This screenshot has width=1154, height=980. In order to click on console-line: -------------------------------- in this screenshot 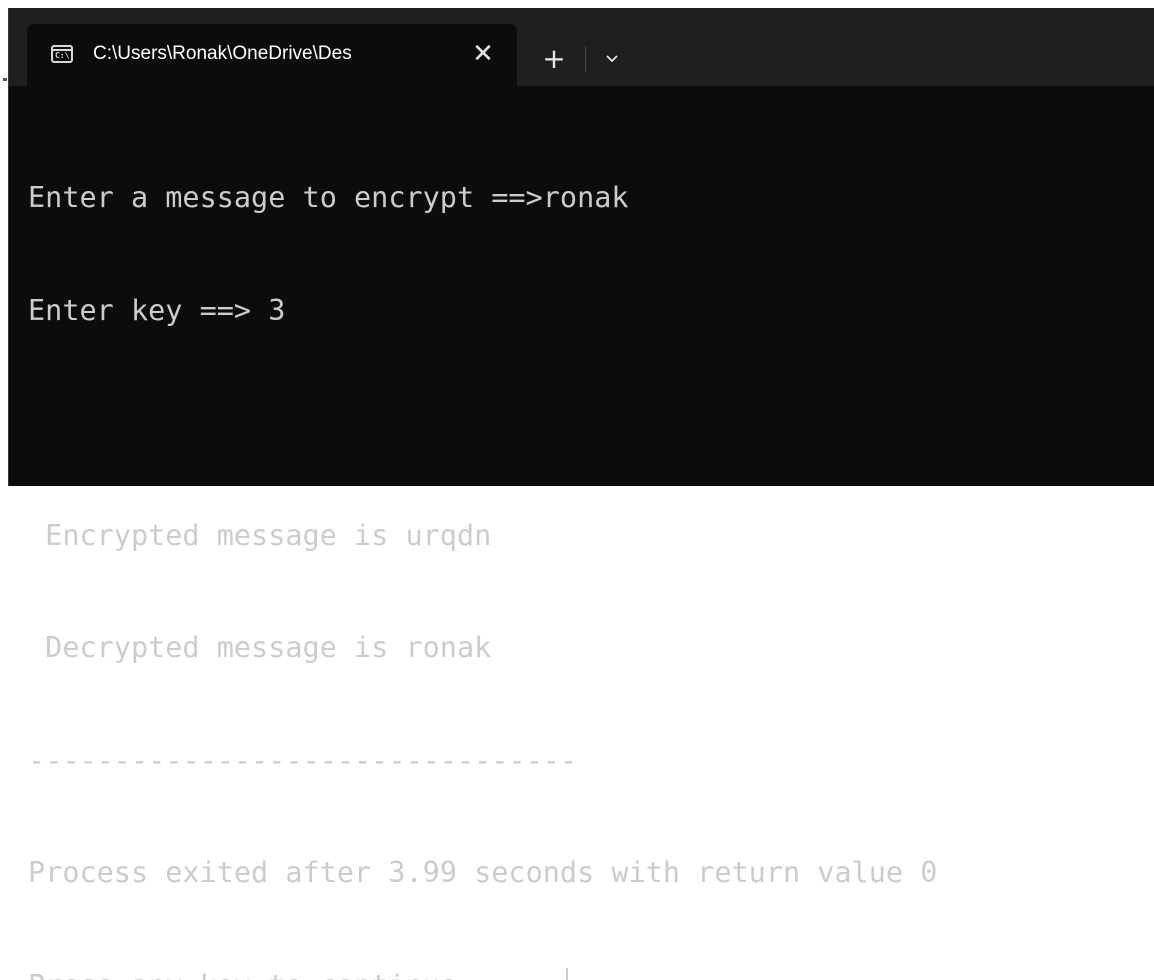, I will do `click(583, 761)`.